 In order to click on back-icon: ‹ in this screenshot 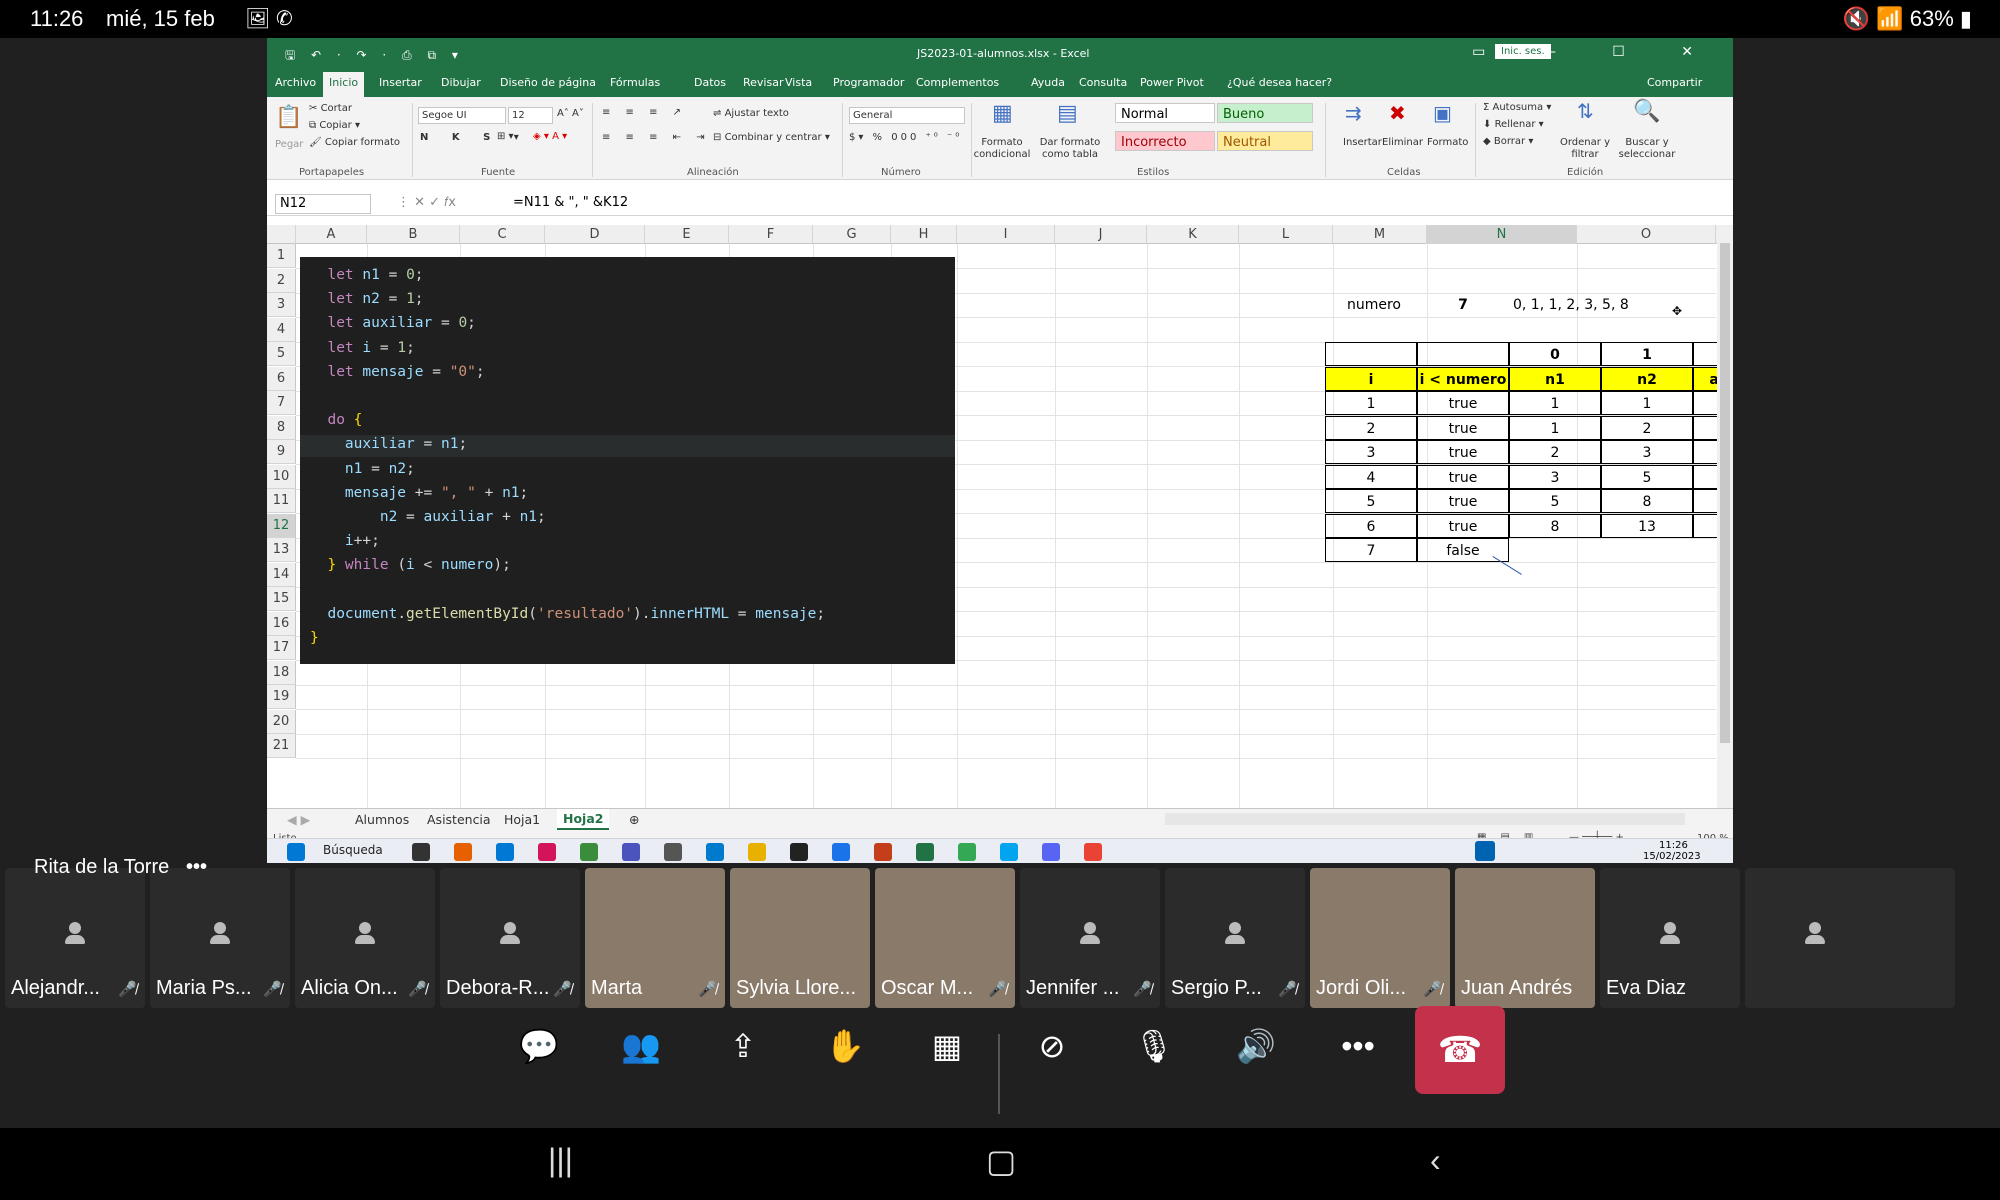, I will do `click(1435, 1160)`.